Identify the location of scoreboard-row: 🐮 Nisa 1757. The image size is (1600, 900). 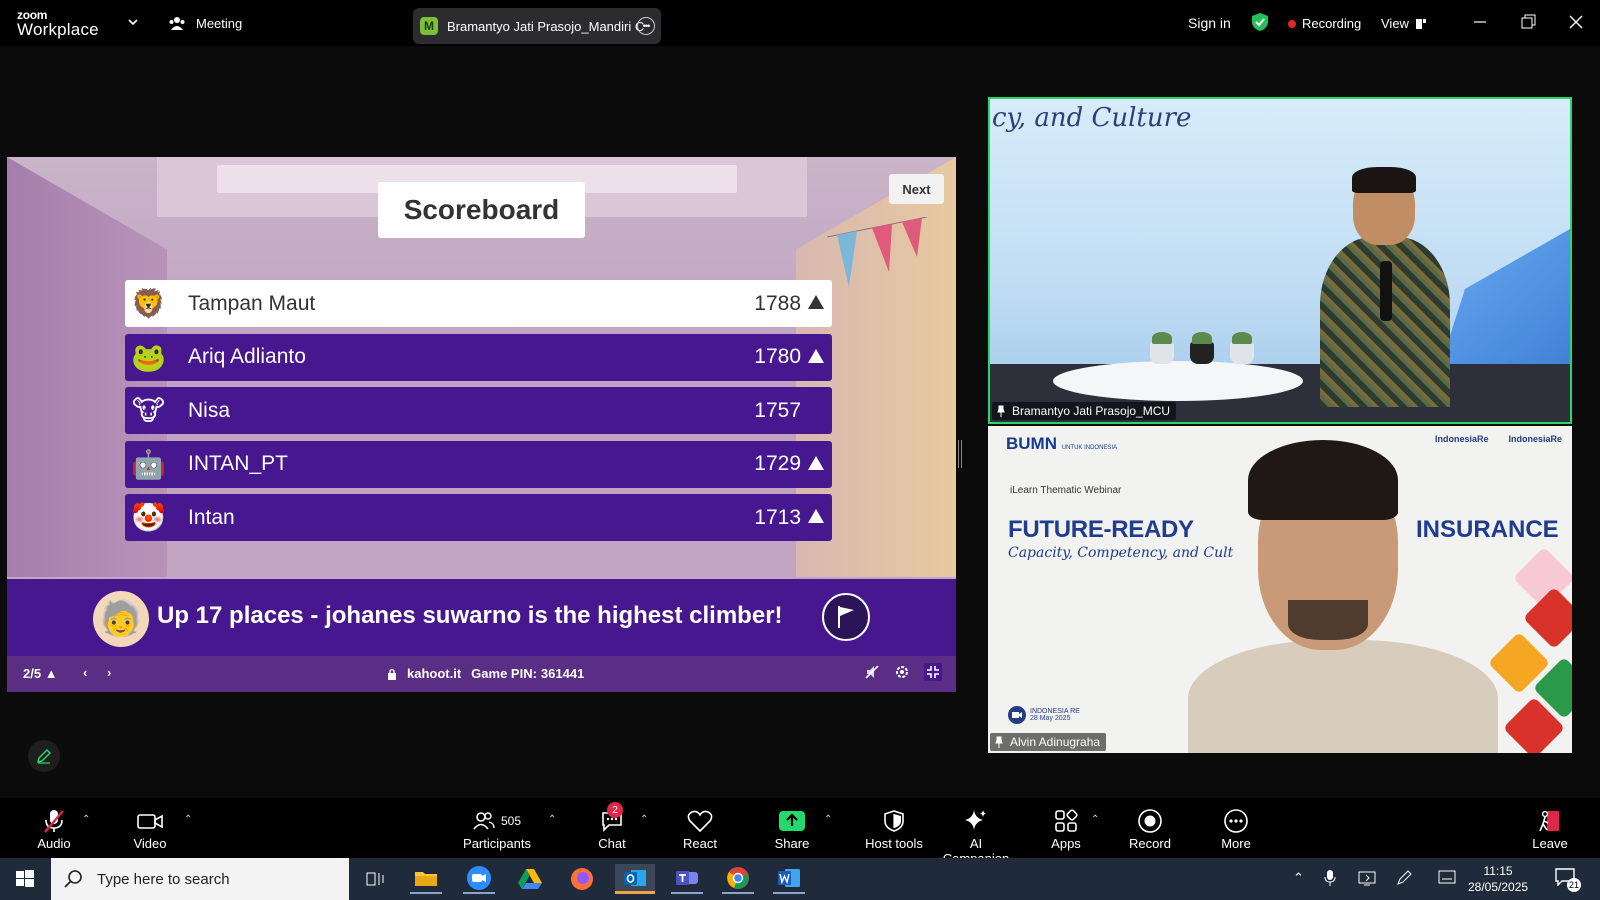
(478, 410).